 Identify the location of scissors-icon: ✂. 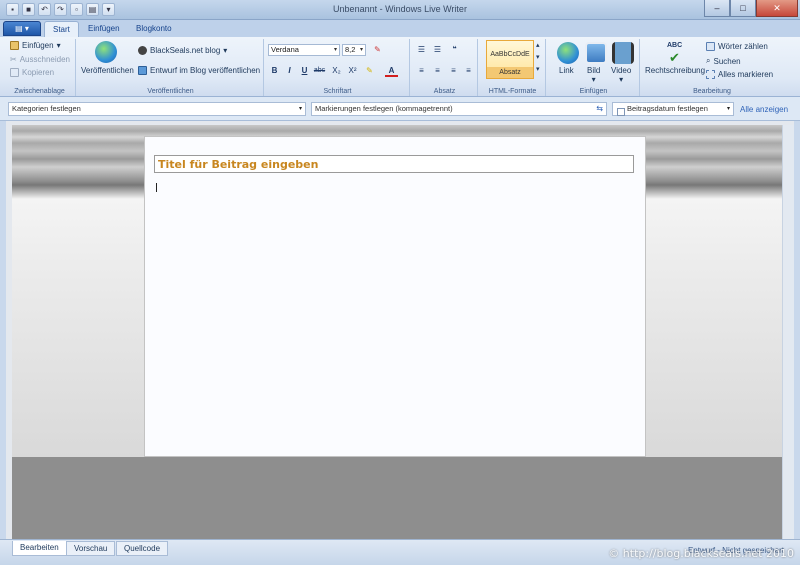
(13, 59).